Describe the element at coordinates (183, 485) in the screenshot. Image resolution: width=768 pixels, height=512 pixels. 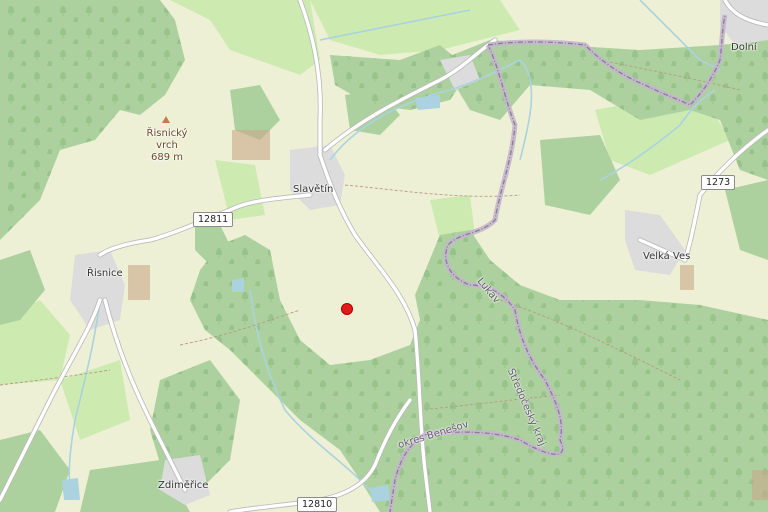
I see `label-zdimerice: Zdiměřice` at that location.